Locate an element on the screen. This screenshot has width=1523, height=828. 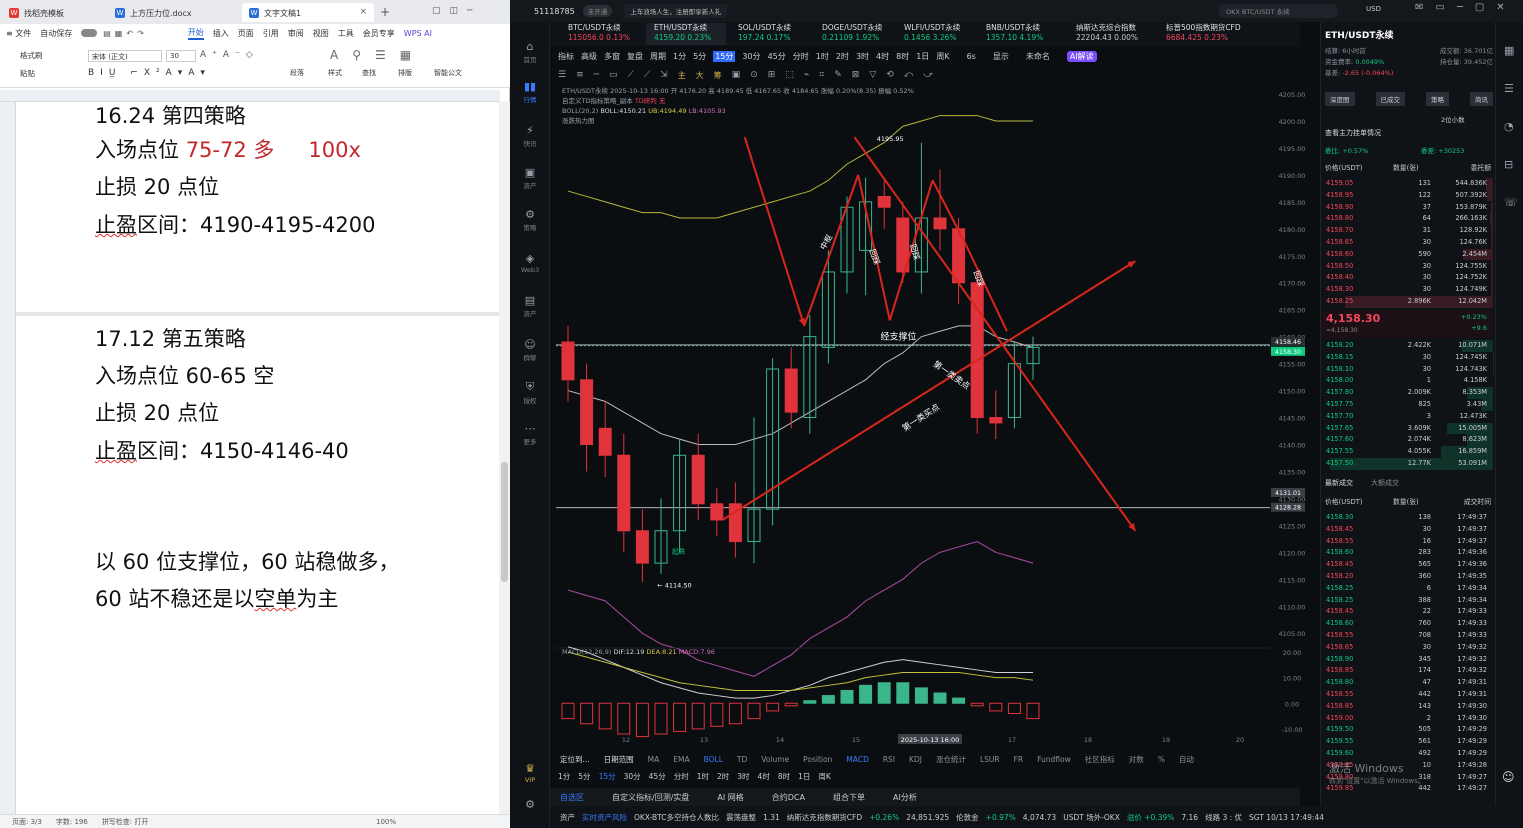
orderbook-row: 4159.05 131 544.836K is located at coordinates (1407, 184).